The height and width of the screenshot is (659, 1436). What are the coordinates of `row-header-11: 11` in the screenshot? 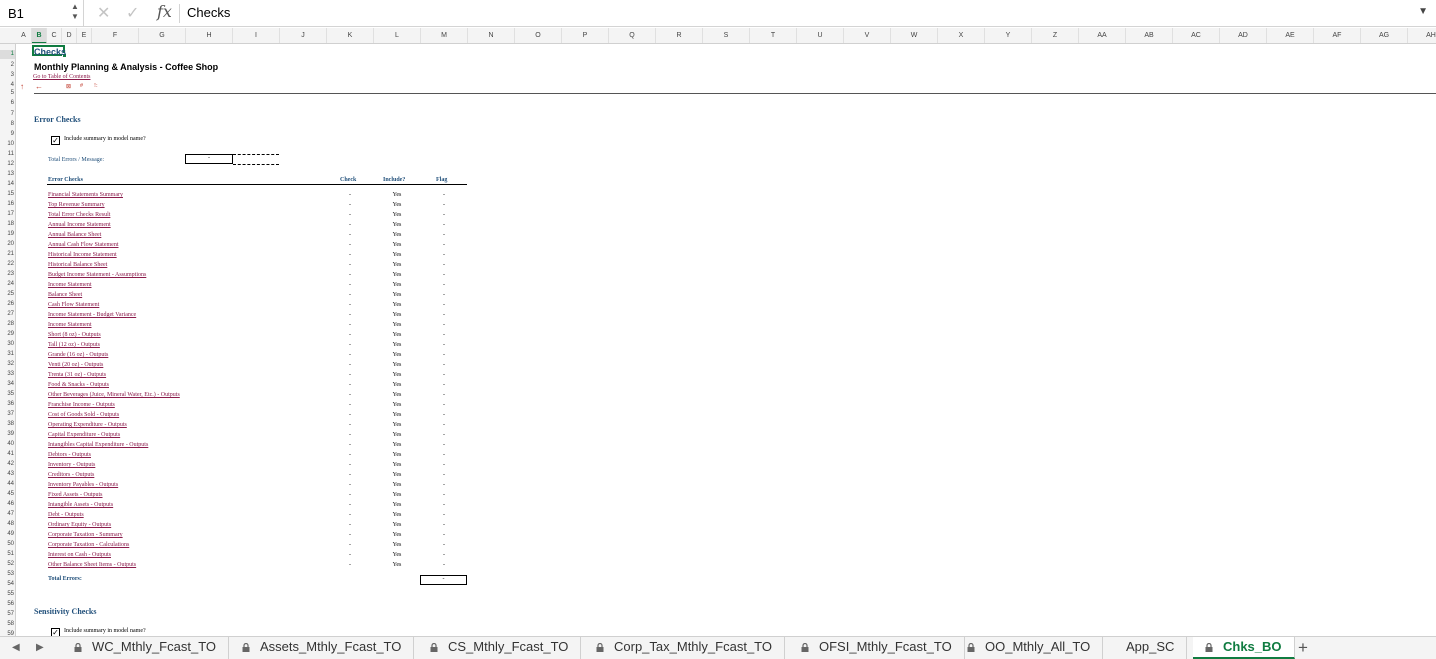 It's located at (7, 154).